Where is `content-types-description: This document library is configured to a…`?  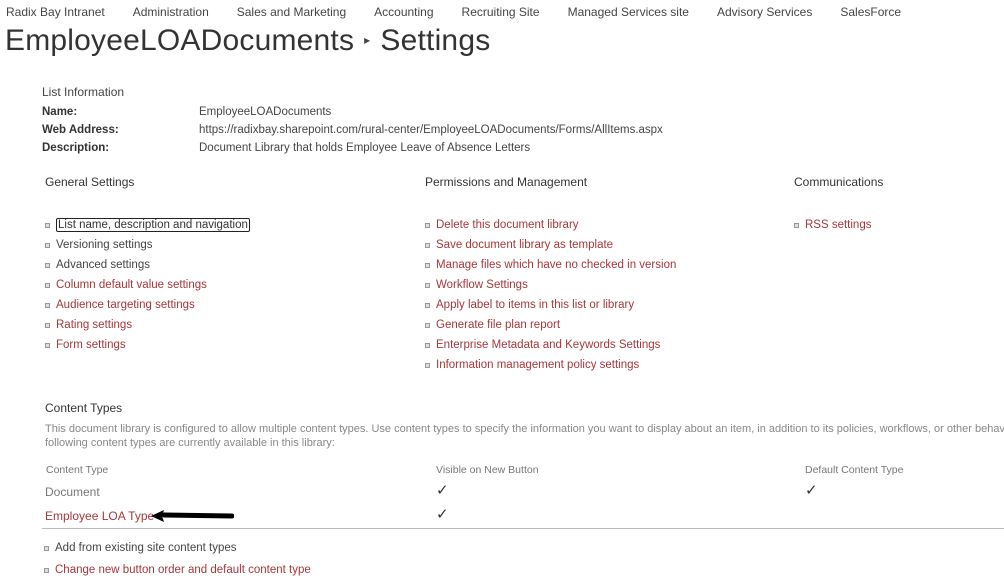 content-types-description: This document library is configured to a… is located at coordinates (524, 436).